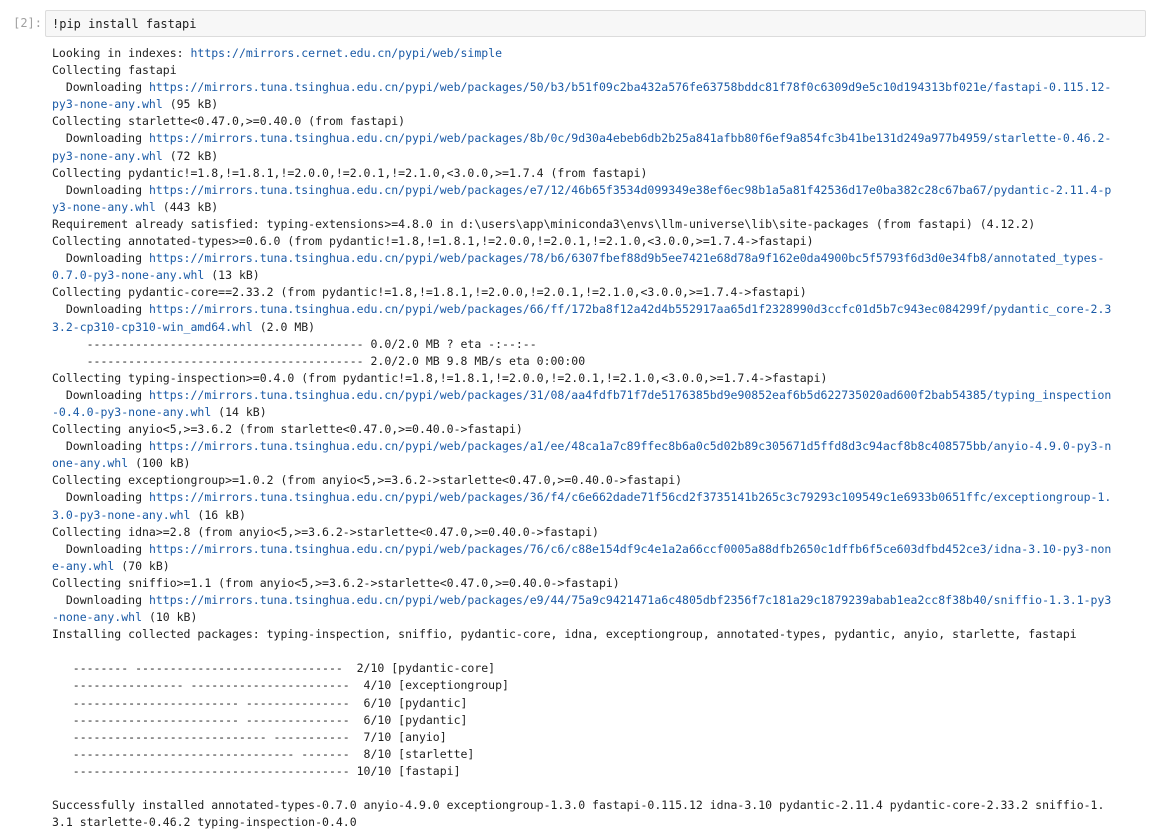  Describe the element at coordinates (600, 156) in the screenshot. I see `output-line: py3-none-any.whl (72 kB)` at that location.